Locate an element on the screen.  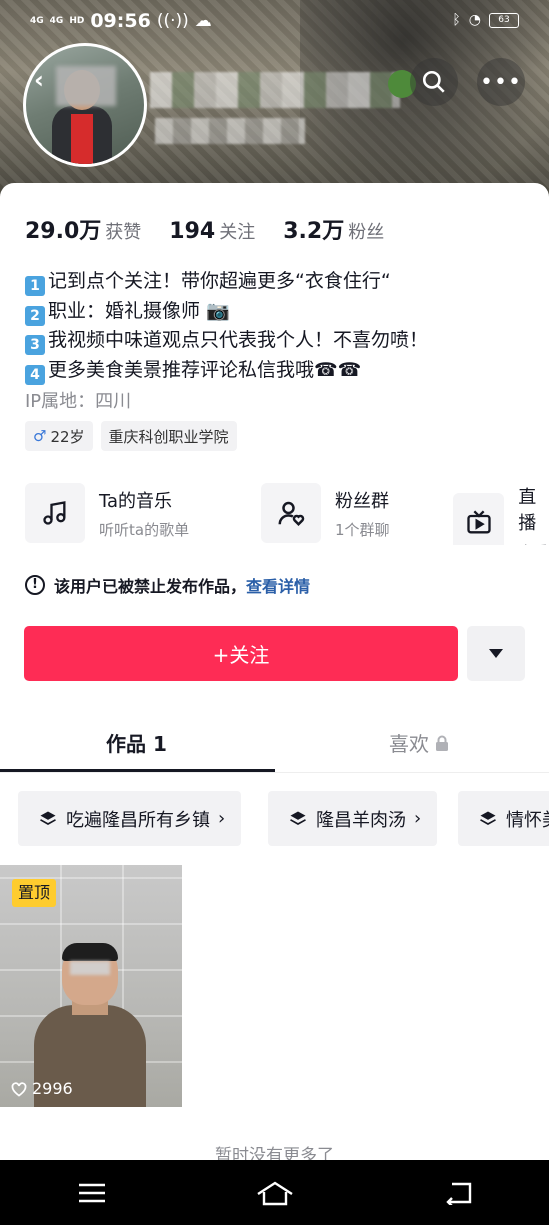
warning-icon: ! is located at coordinates (35, 585).